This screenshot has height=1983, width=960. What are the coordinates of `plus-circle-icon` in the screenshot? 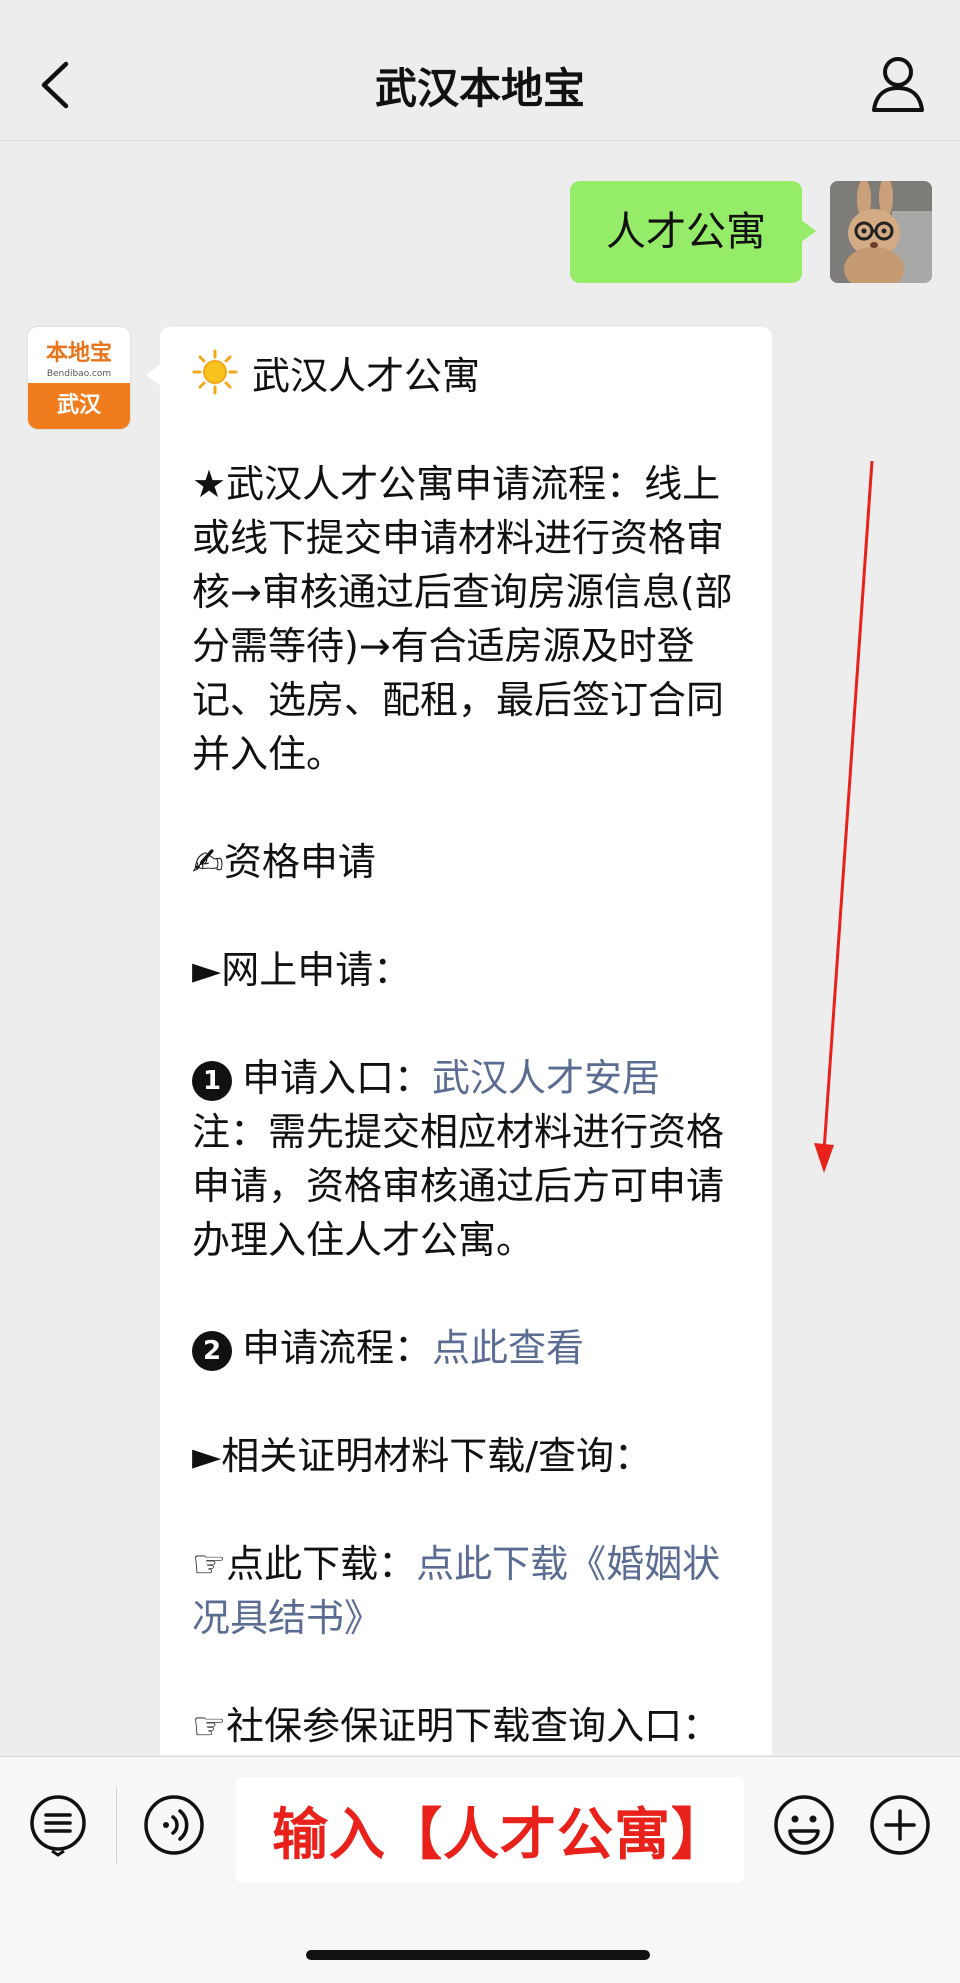 It's located at (900, 1825).